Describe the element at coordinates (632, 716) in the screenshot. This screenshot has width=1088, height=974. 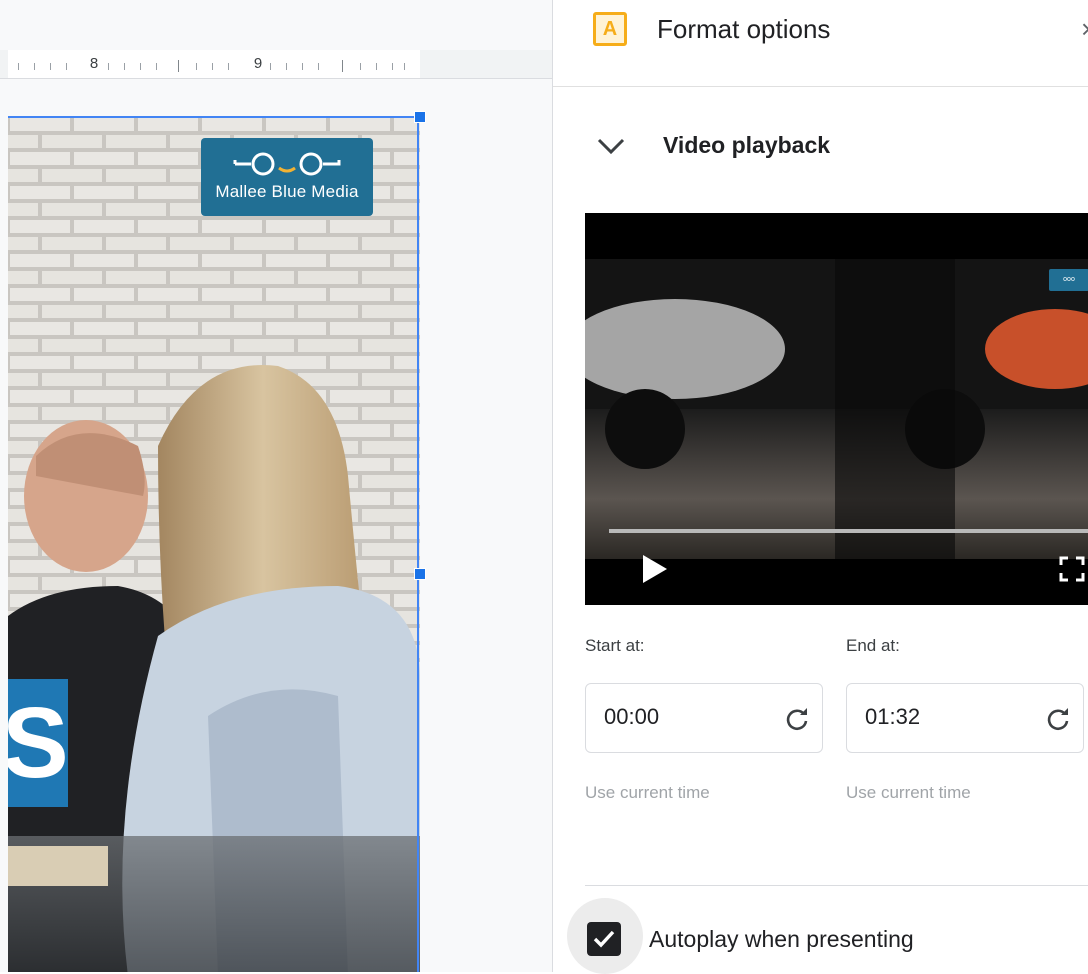
I see `start-time-value: 00:00` at that location.